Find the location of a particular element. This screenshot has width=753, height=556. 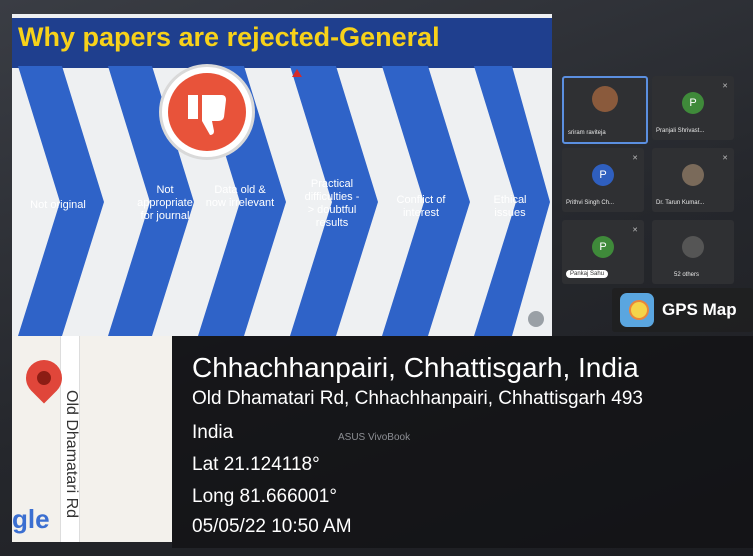

gps-map-app-tag: GPS Map is located at coordinates (682, 310).